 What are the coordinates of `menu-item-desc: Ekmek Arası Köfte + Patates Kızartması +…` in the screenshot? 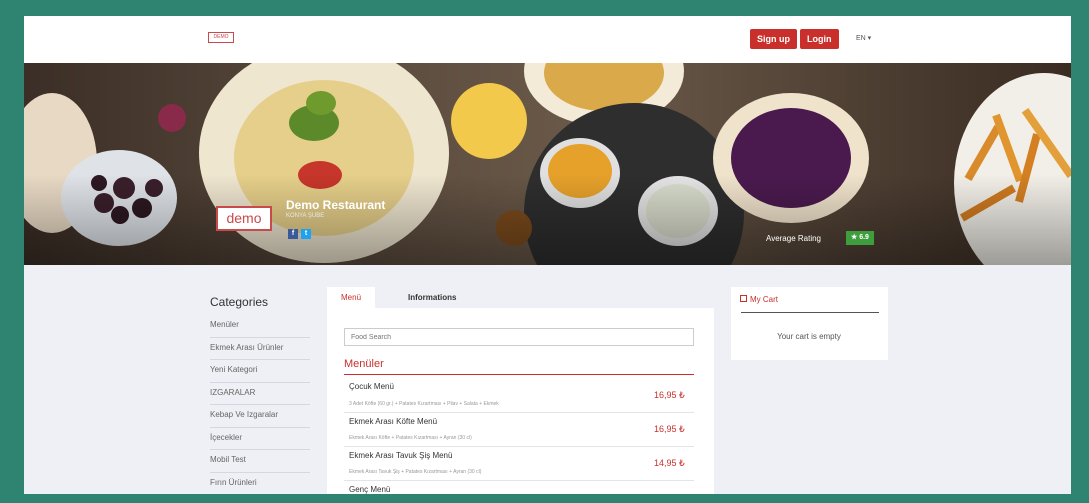 It's located at (410, 438).